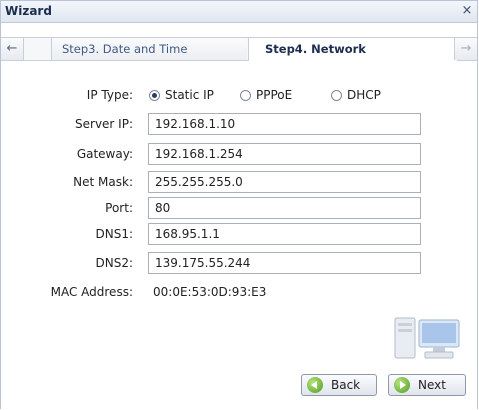 This screenshot has height=410, width=479. I want to click on mac-address-row: MAC Address: 00:0E:53:0D:93:E3, so click(239, 292).